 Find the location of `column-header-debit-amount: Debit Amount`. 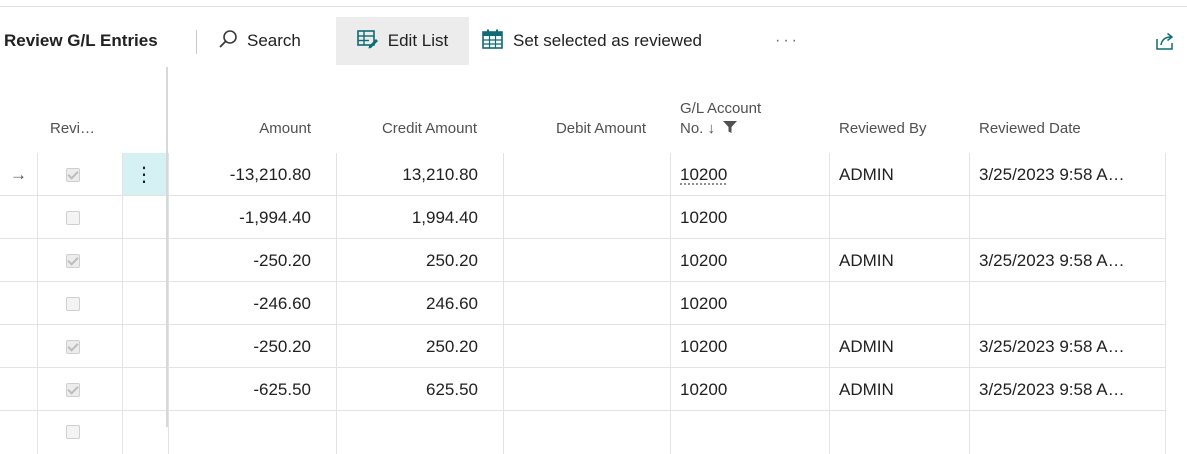

column-header-debit-amount: Debit Amount is located at coordinates (601, 129).